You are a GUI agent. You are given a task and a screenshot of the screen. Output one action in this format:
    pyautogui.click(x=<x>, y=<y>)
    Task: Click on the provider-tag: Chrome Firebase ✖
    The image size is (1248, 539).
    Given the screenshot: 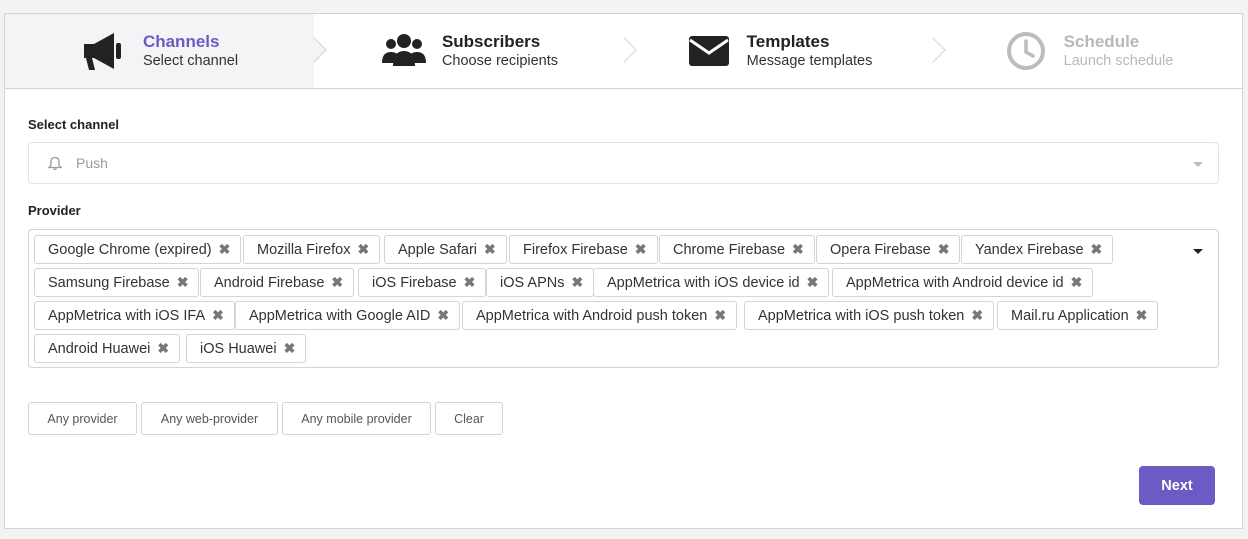 What is the action you would take?
    pyautogui.click(x=737, y=249)
    